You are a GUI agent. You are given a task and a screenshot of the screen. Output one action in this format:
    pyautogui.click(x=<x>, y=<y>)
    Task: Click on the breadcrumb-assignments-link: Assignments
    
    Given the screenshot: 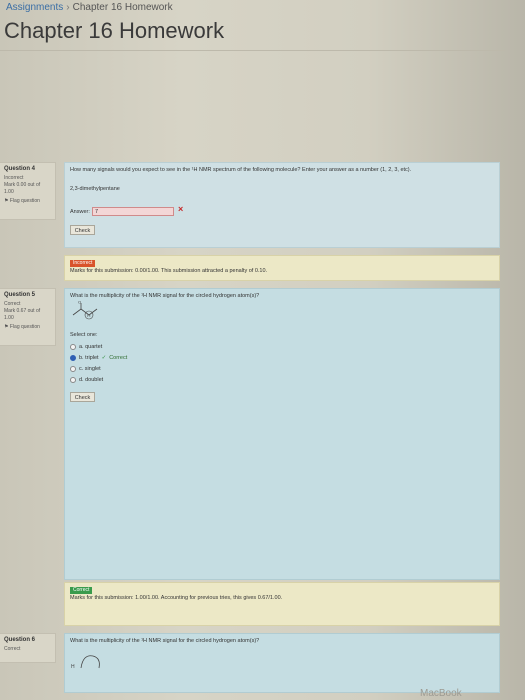 What is the action you would take?
    pyautogui.click(x=34, y=7)
    